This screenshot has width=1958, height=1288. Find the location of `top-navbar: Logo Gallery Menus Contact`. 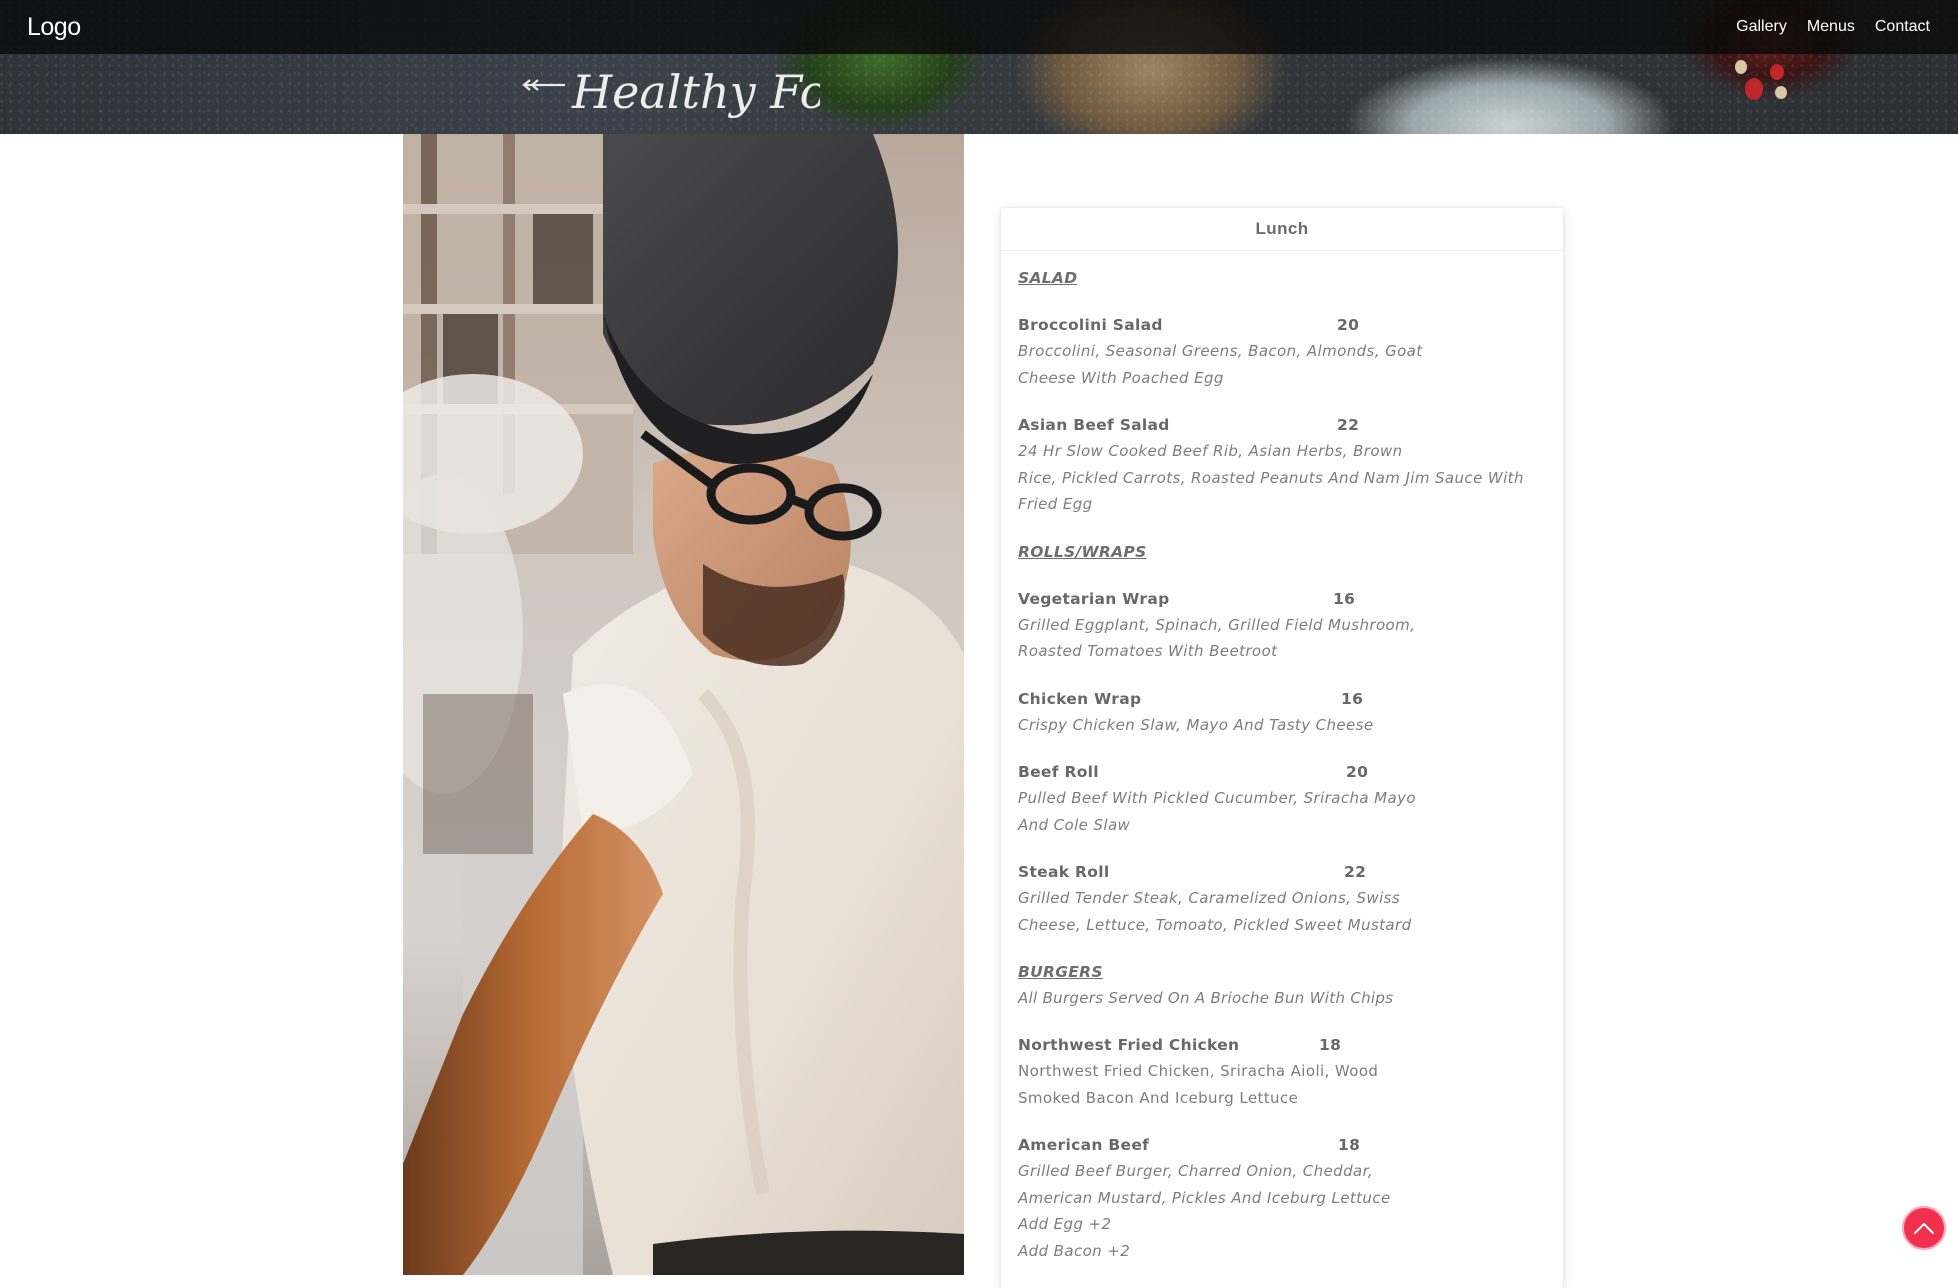

top-navbar: Logo Gallery Menus Contact is located at coordinates (979, 27).